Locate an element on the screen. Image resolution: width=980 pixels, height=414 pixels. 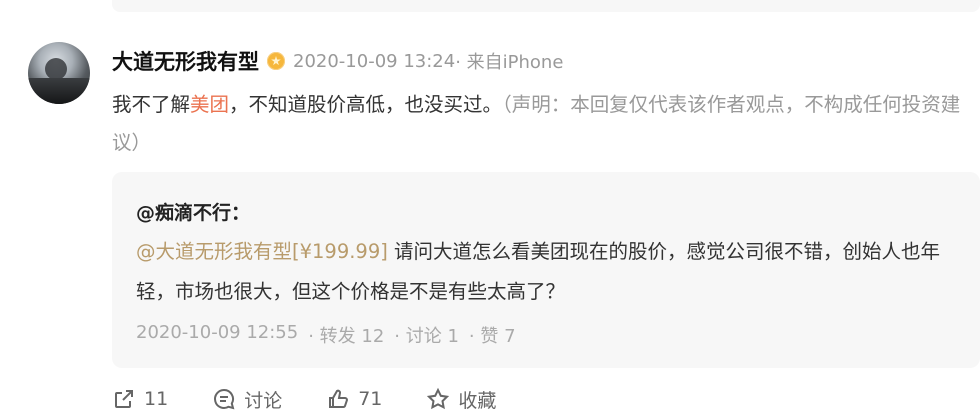
favorite-label: 收藏 is located at coordinates (477, 400).